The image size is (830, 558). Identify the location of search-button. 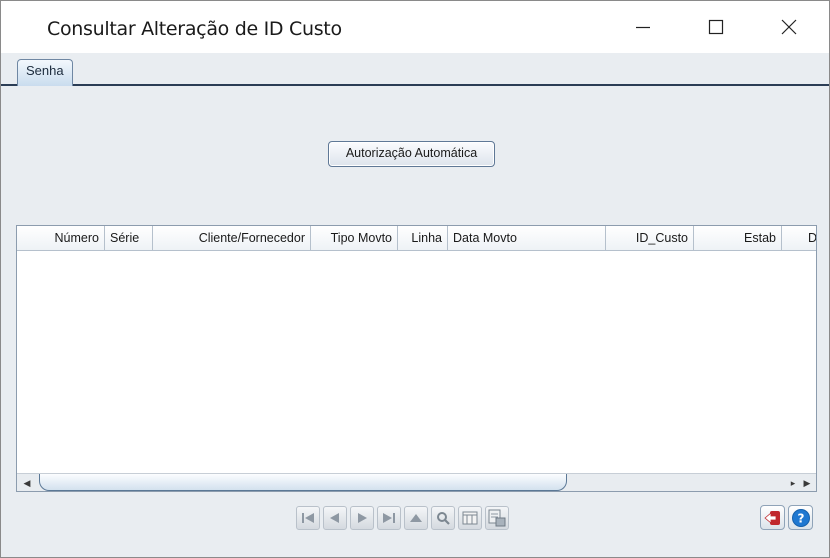
(443, 518).